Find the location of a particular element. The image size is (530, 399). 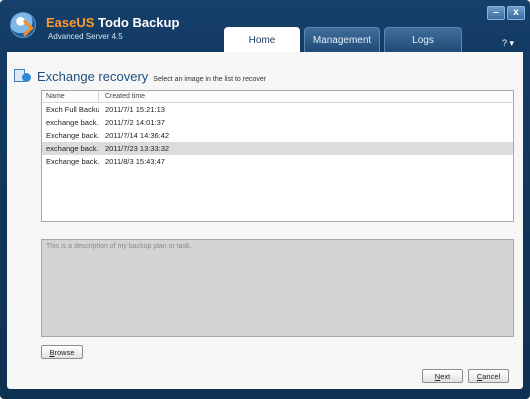

tab-management: Management is located at coordinates (342, 39).